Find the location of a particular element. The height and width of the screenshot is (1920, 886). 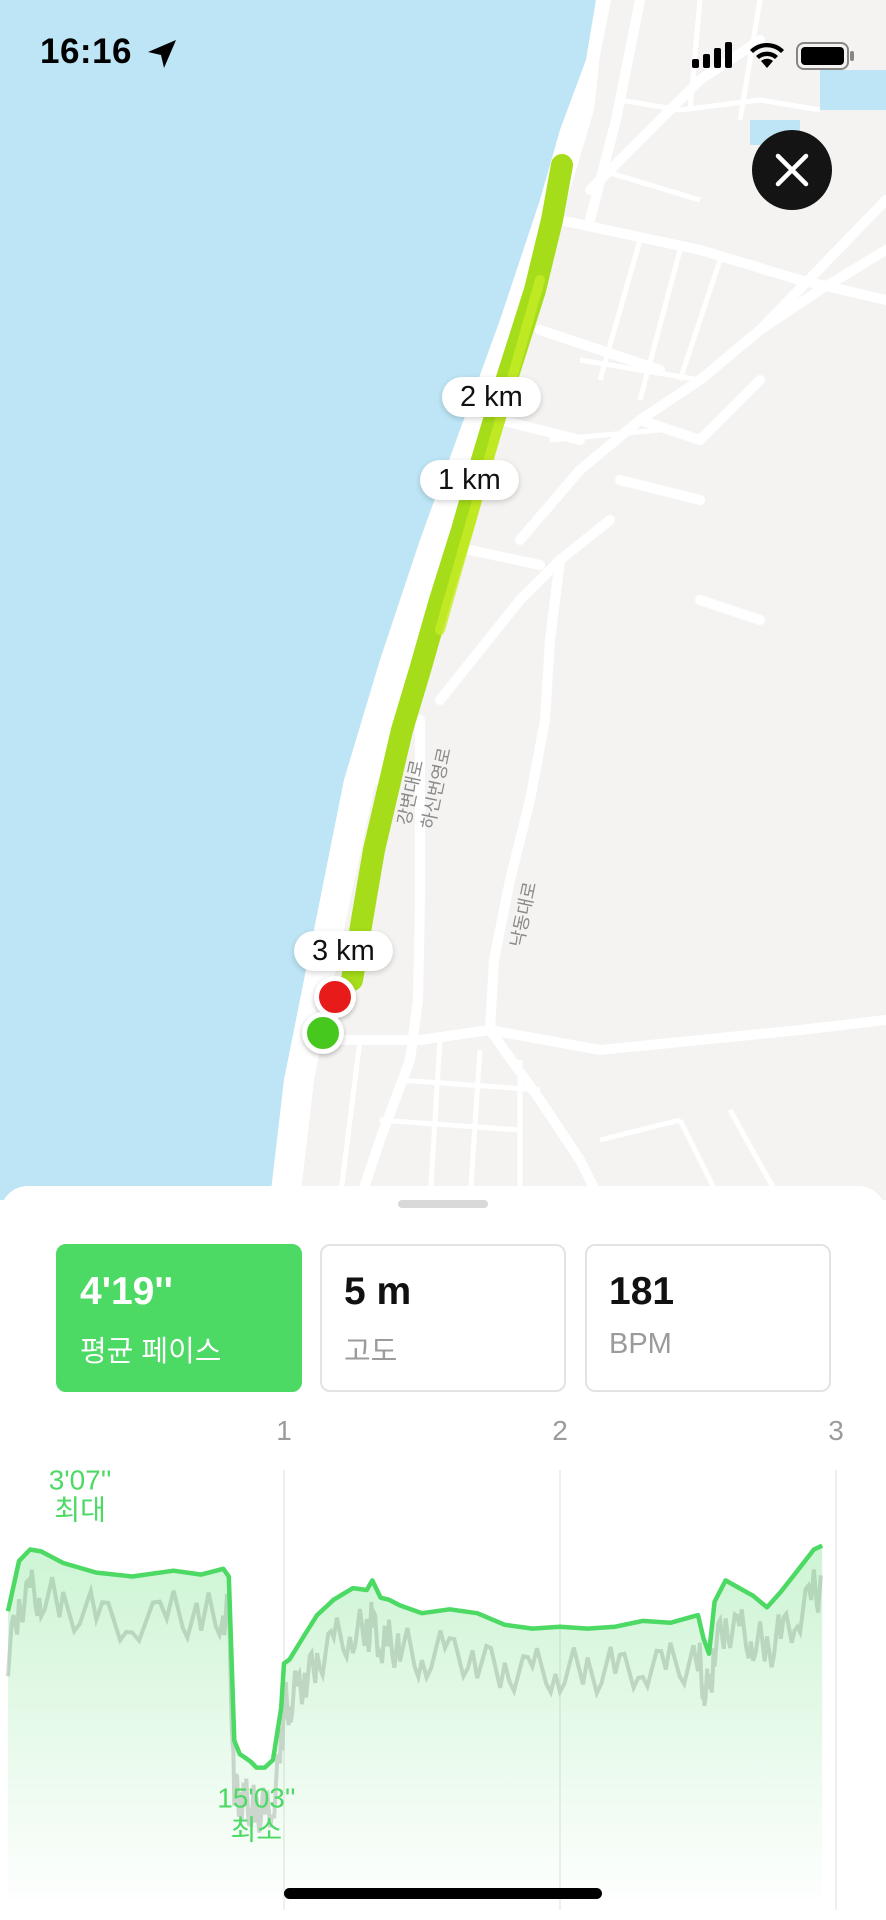

cellular-signal-icon is located at coordinates (712, 55).